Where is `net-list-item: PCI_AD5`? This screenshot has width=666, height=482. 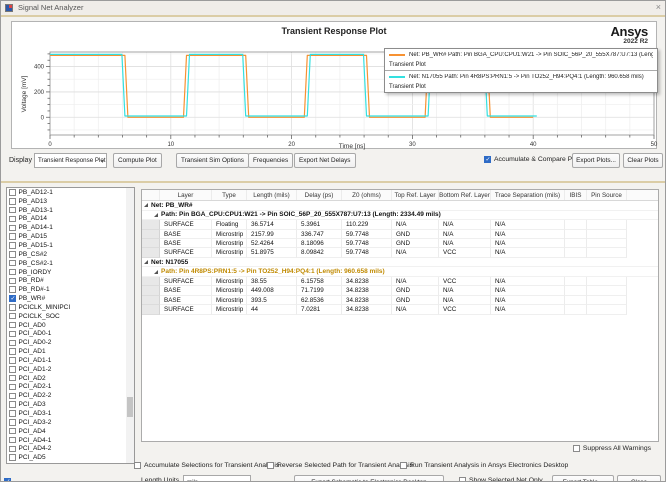 net-list-item: PCI_AD5 is located at coordinates (70, 457).